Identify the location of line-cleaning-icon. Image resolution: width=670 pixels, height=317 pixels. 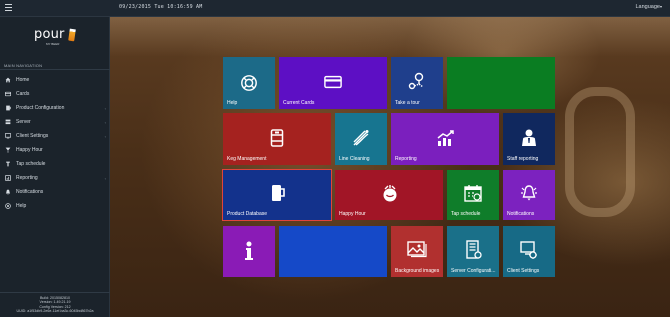
(361, 138).